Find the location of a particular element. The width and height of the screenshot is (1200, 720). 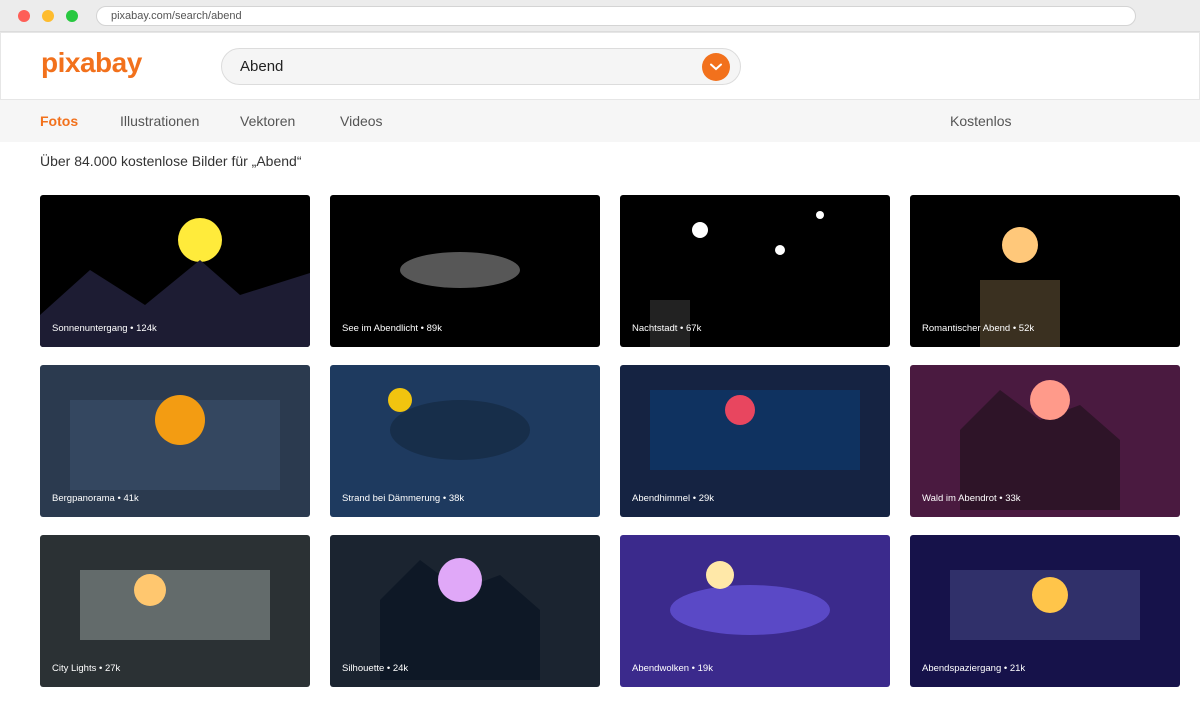

image-card-label: Silhouette • 24k is located at coordinates (375, 668).